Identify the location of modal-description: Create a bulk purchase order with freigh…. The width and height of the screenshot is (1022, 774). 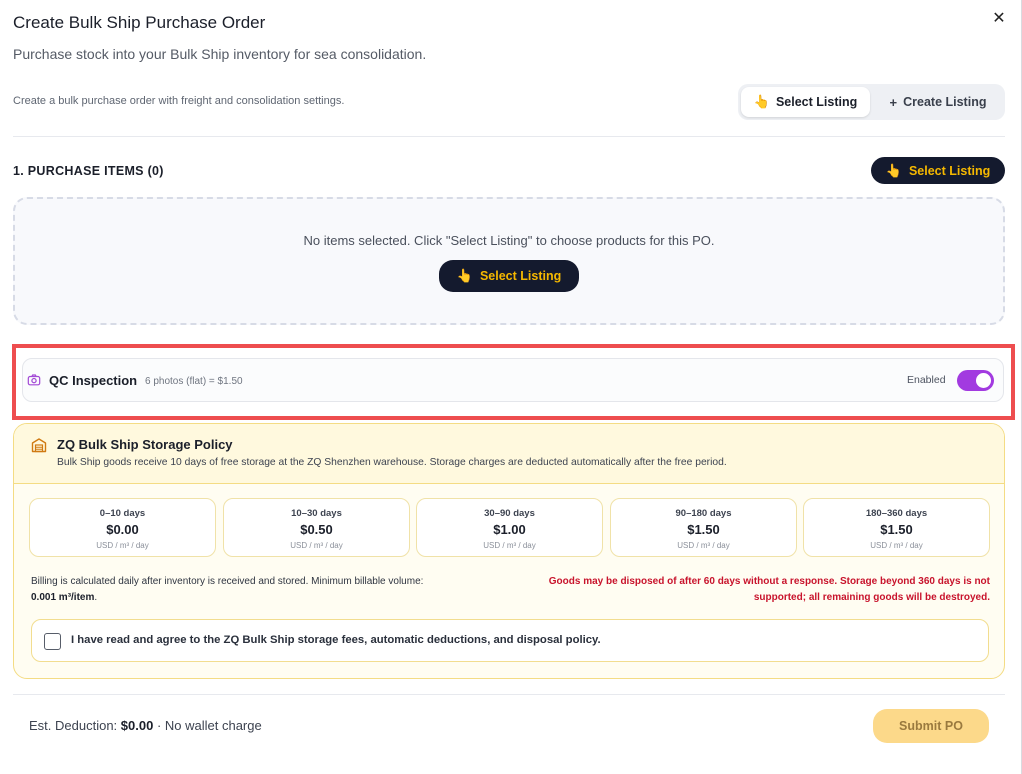
(179, 101).